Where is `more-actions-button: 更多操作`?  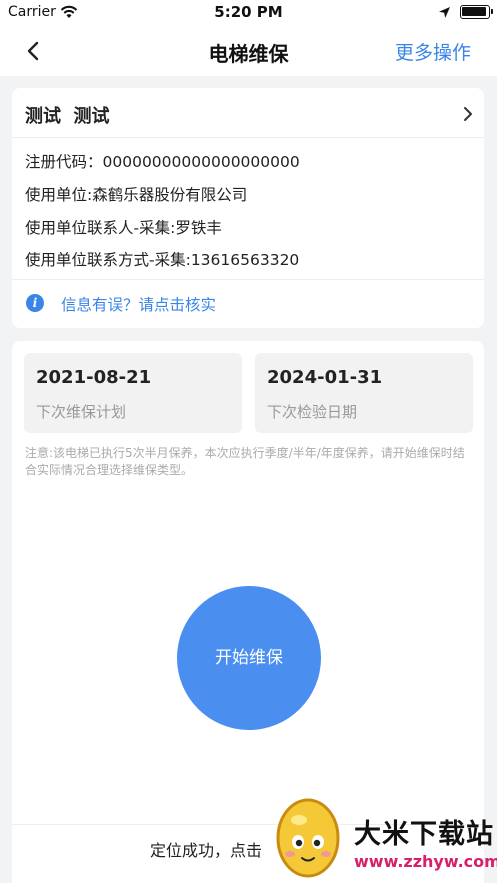
more-actions-button: 更多操作 is located at coordinates (433, 51).